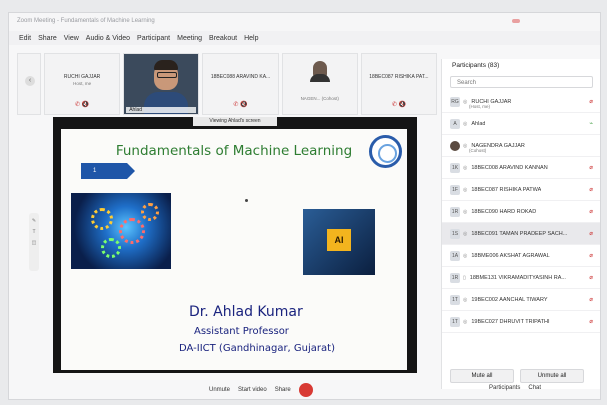 The width and height of the screenshot is (607, 405). I want to click on participant-tile: RUCHI GAJJAR Host, me ✆ 🔇, so click(82, 84).